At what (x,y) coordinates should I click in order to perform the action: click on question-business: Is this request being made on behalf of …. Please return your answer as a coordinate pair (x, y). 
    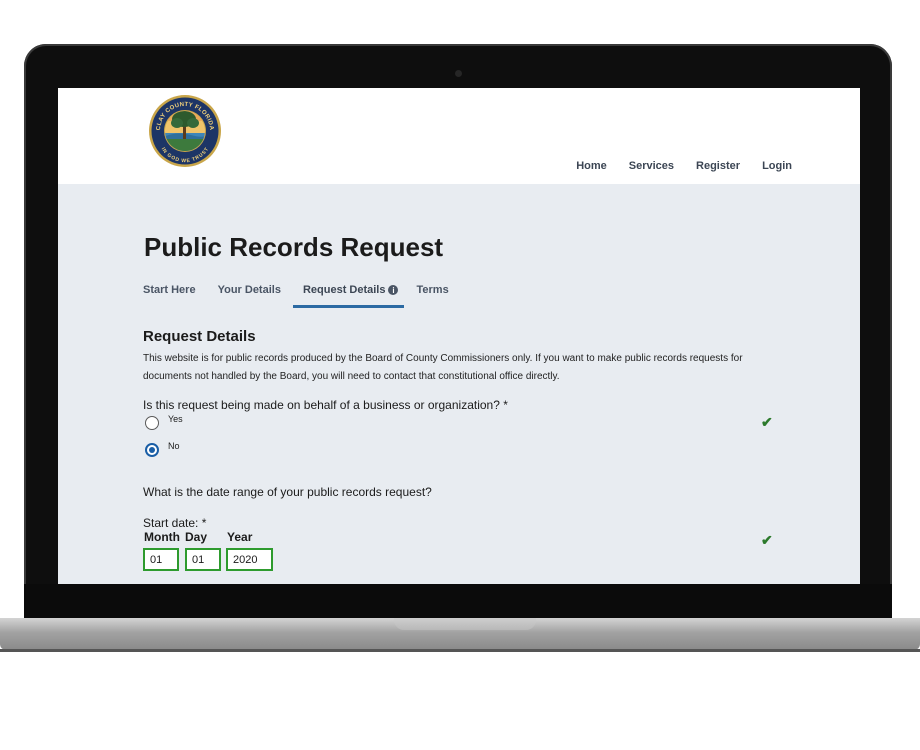
    Looking at the image, I should click on (325, 405).